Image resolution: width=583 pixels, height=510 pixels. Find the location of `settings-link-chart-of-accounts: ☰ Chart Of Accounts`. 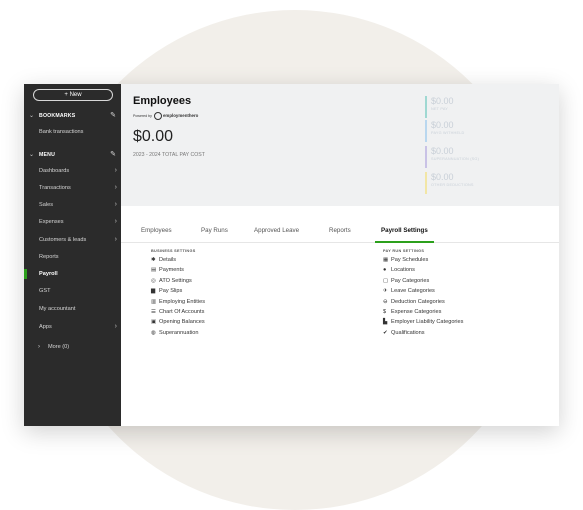

settings-link-chart-of-accounts: ☰ Chart Of Accounts is located at coordinates (177, 312).